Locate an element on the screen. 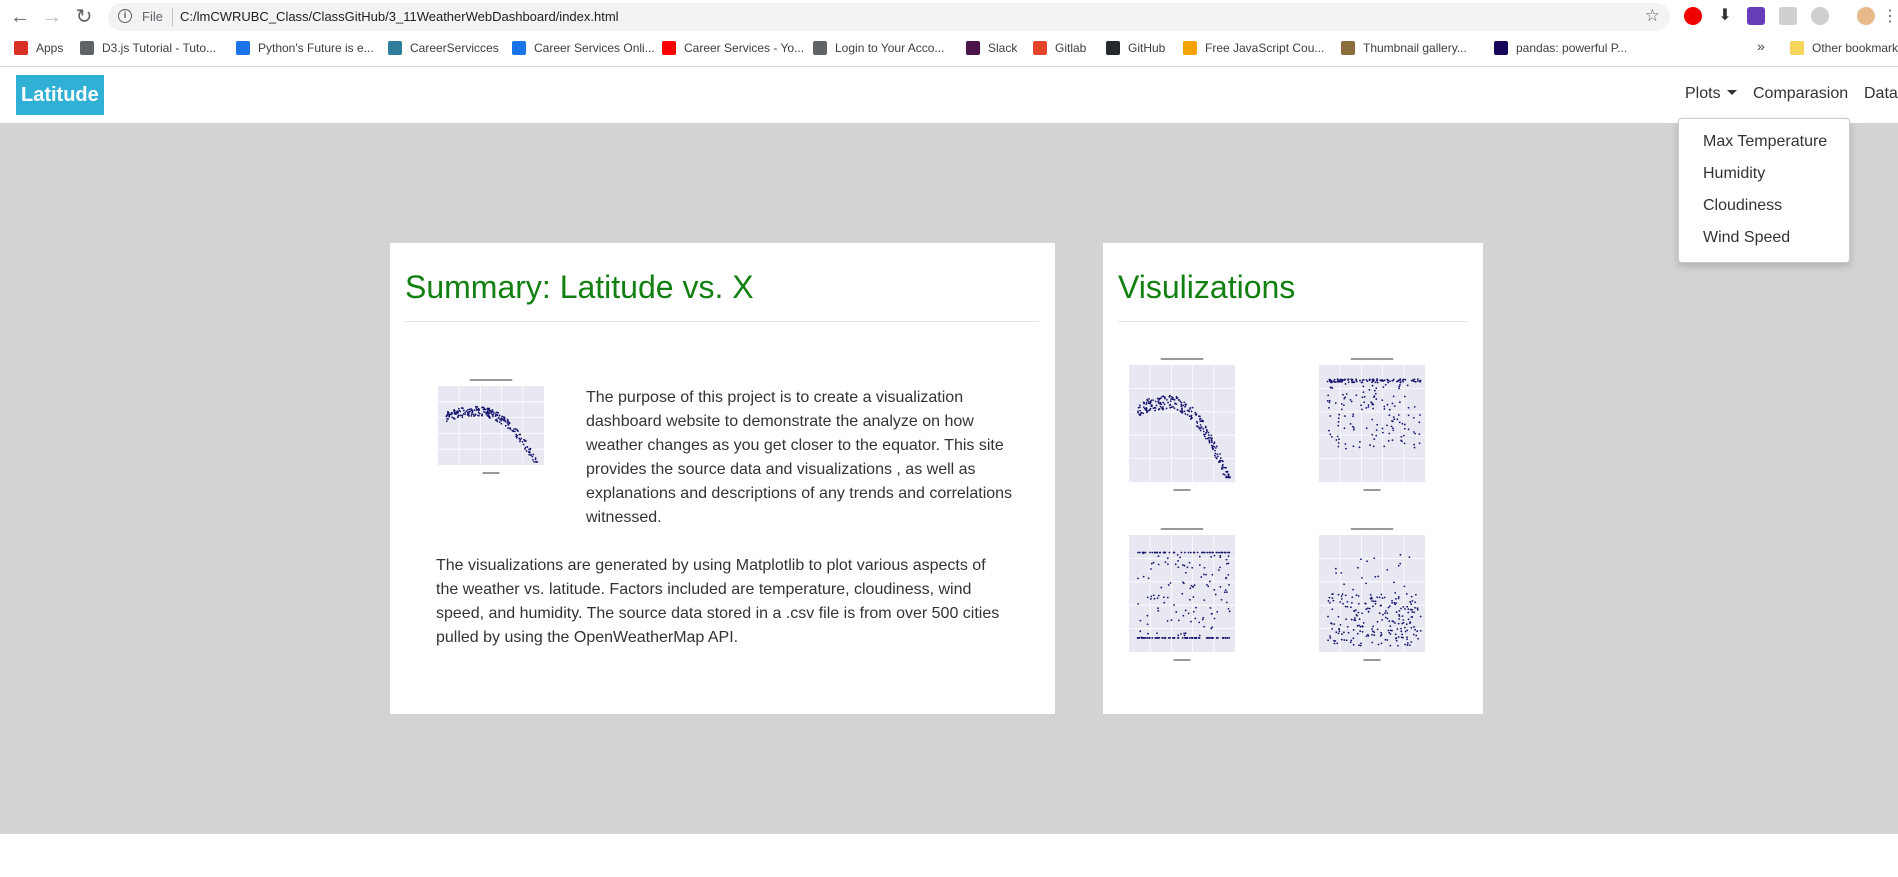 The height and width of the screenshot is (877, 1898). brand-logo: Latitude is located at coordinates (60, 95).